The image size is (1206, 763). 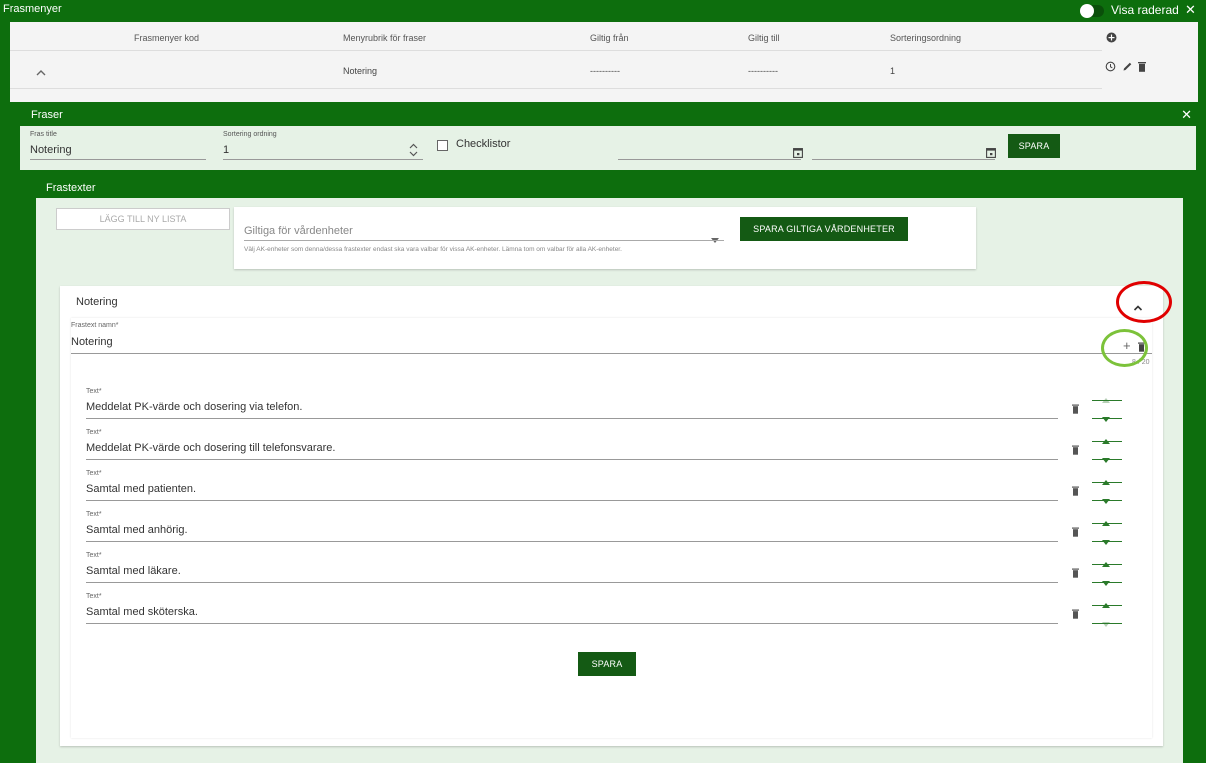 What do you see at coordinates (142, 612) in the screenshot?
I see `text-input: Samtal med sköterska.` at bounding box center [142, 612].